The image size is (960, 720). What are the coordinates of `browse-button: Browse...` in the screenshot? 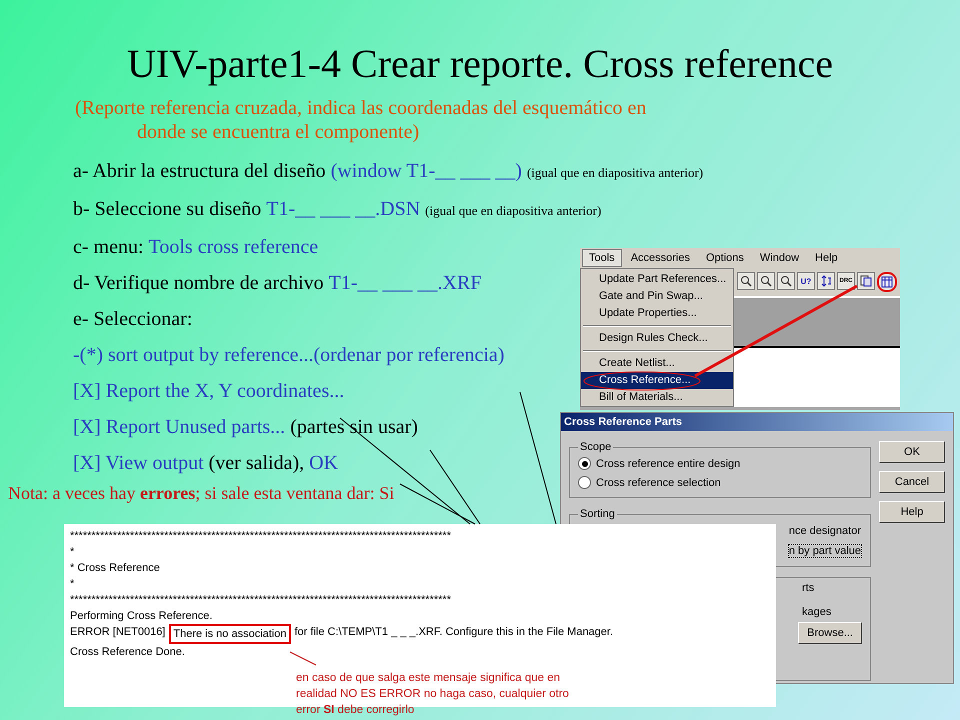 It's located at (830, 633).